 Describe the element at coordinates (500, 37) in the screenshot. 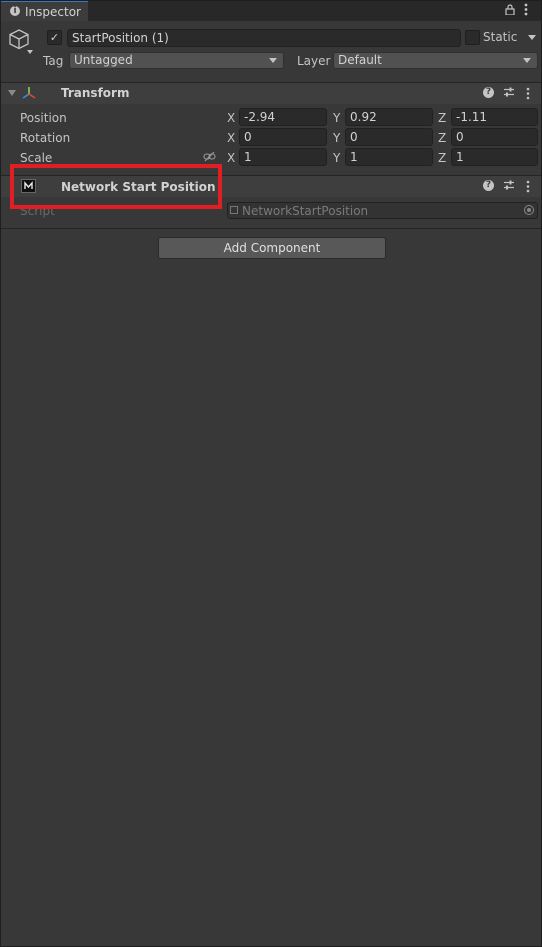

I see `static-label: Static` at that location.